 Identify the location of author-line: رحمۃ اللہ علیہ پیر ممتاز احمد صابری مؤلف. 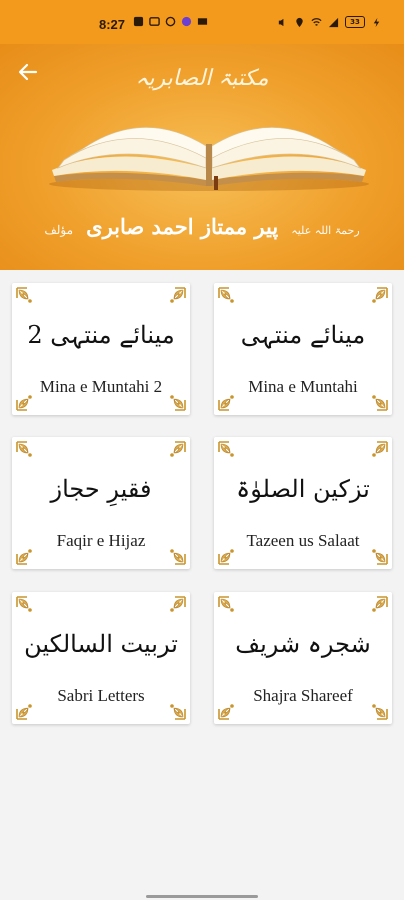
(202, 226).